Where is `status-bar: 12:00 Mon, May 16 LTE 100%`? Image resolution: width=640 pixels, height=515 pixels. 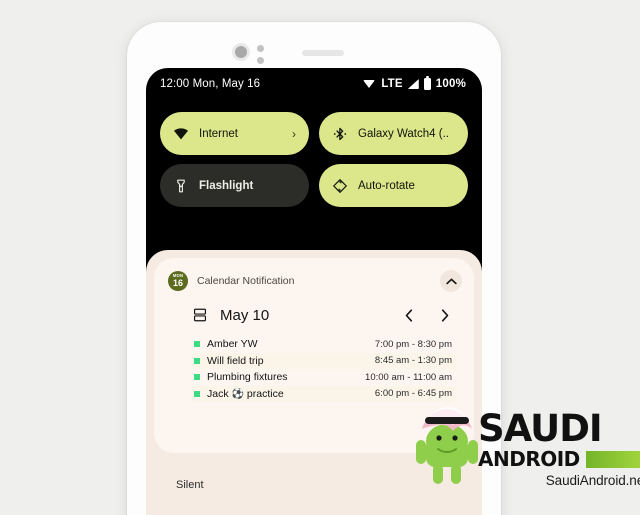 status-bar: 12:00 Mon, May 16 LTE 100% is located at coordinates (314, 84).